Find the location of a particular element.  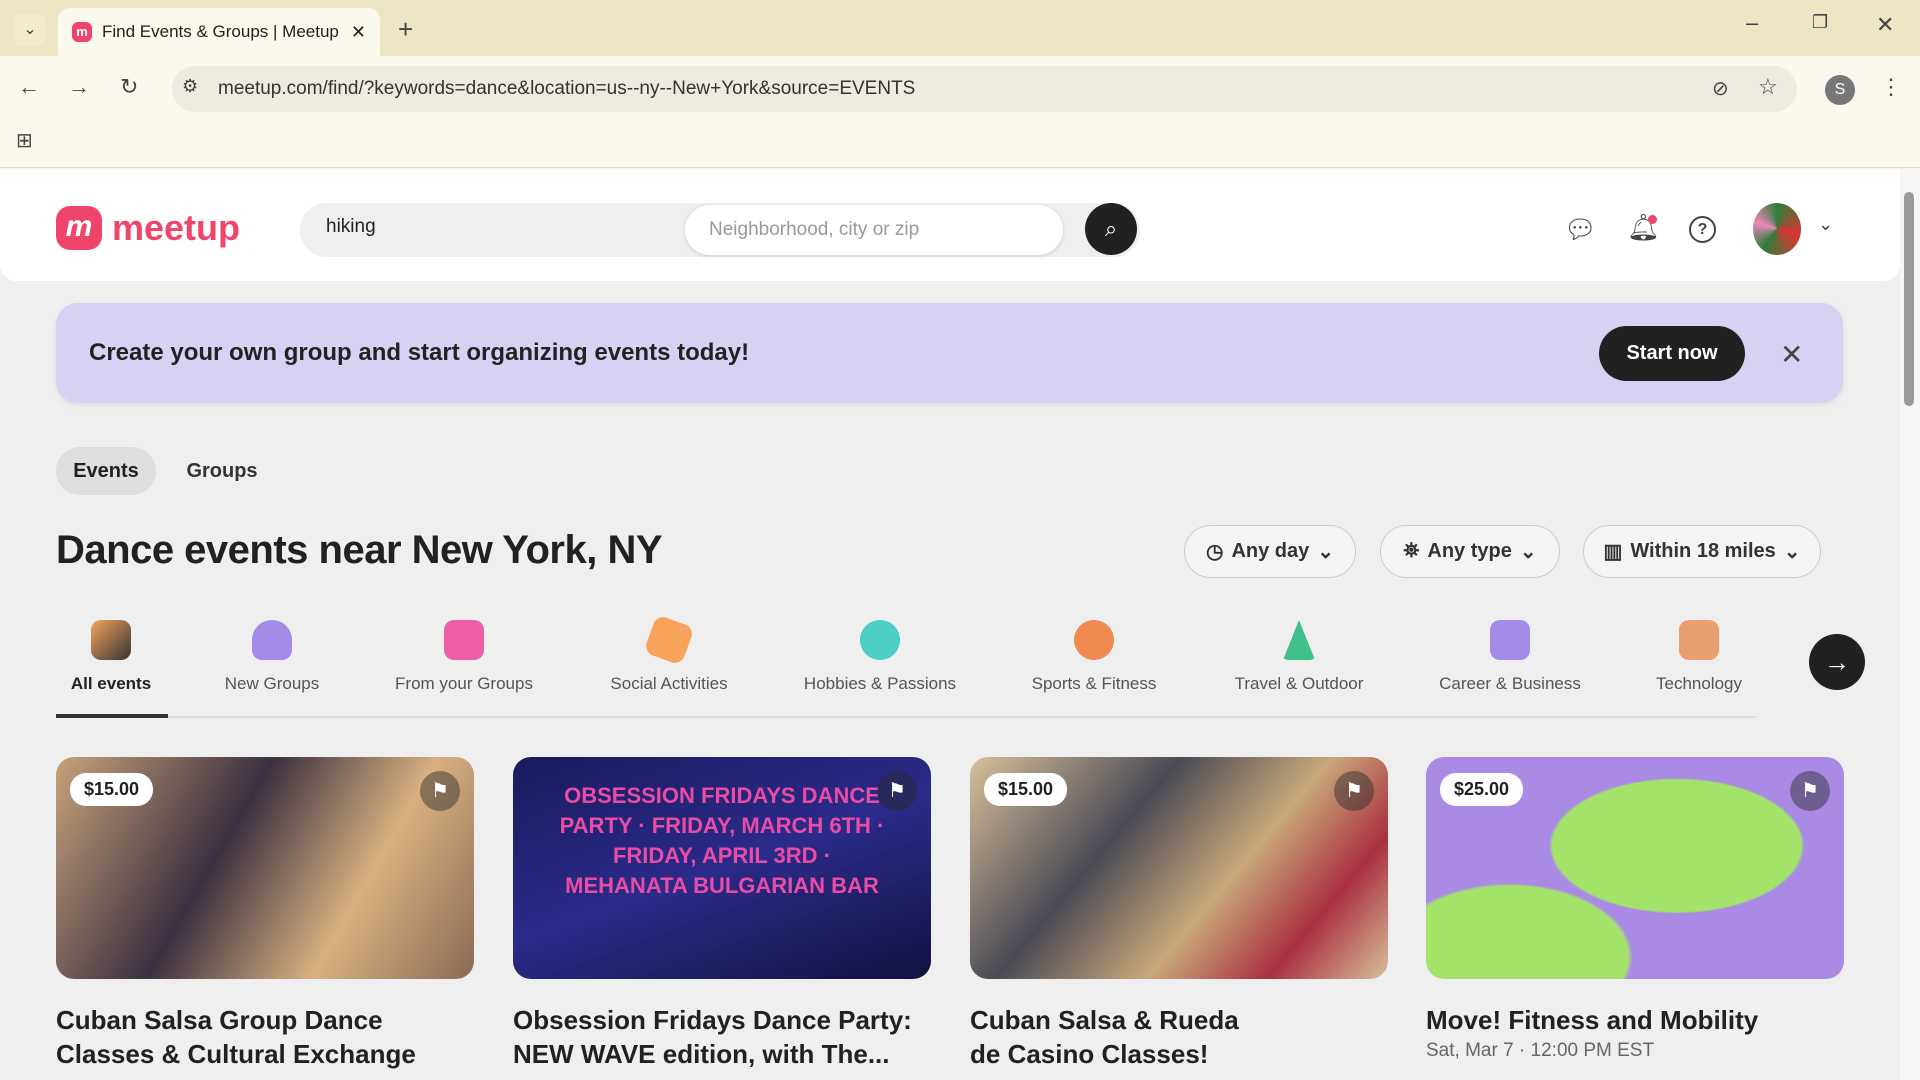

filter-label: Within 18 miles is located at coordinates (1703, 551).